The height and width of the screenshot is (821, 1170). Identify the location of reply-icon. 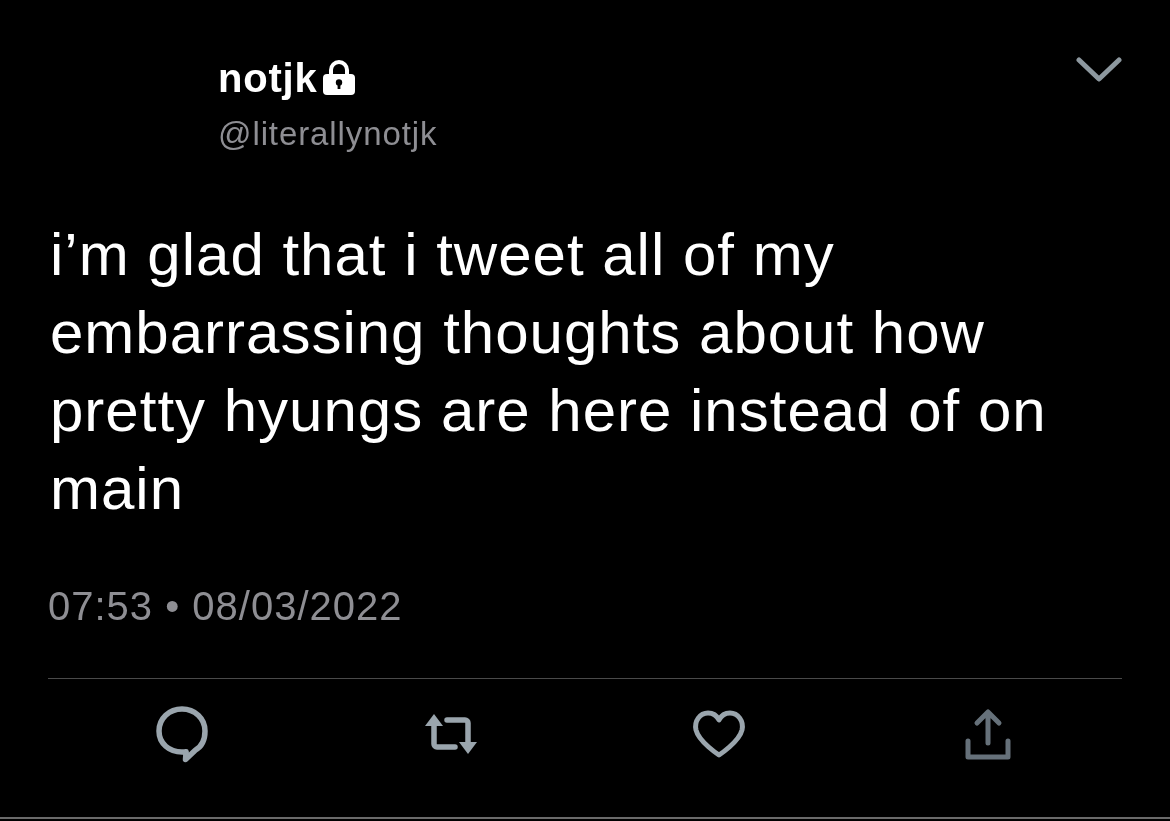
(182, 734).